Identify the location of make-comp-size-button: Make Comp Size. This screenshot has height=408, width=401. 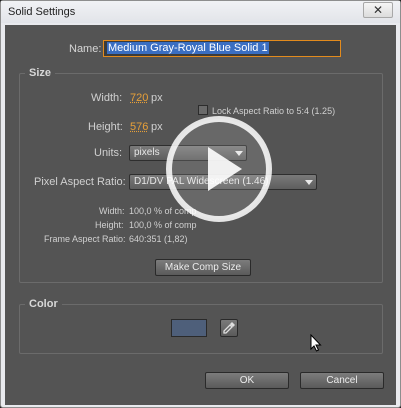
(203, 267).